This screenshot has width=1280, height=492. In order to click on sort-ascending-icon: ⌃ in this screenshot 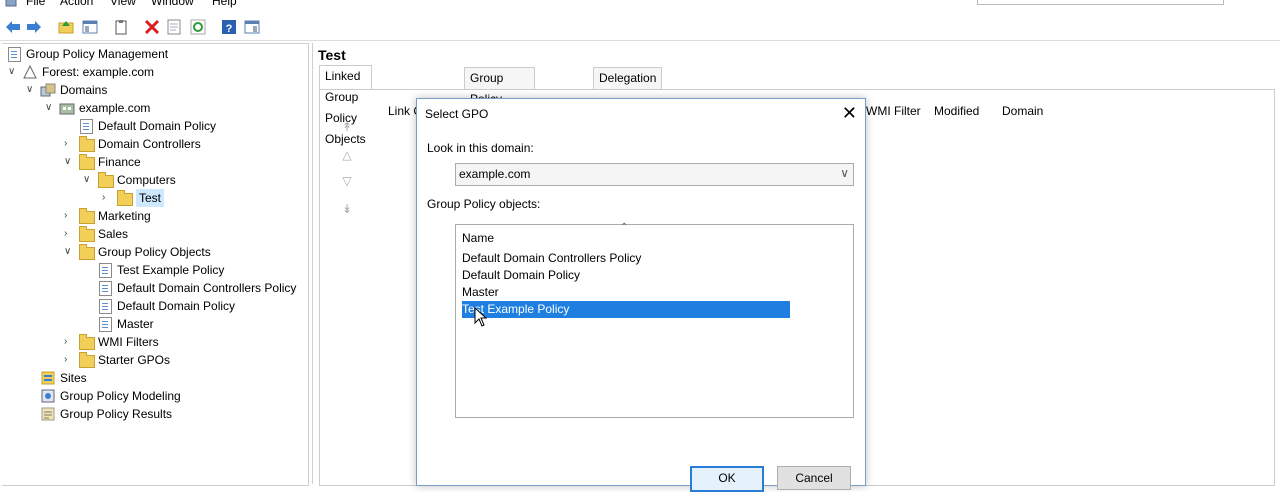, I will do `click(624, 227)`.